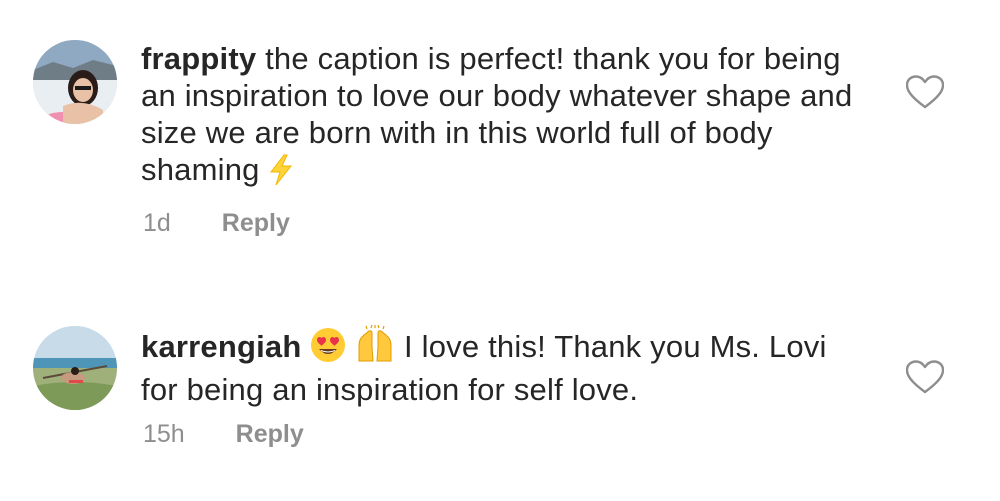 This screenshot has width=1000, height=501. What do you see at coordinates (216, 223) in the screenshot?
I see `comment-meta: 1d Reply` at bounding box center [216, 223].